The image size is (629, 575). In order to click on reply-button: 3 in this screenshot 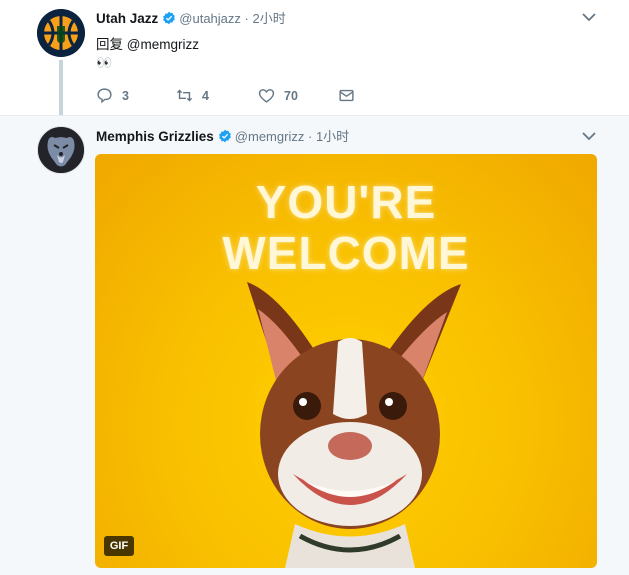, I will do `click(112, 95)`.